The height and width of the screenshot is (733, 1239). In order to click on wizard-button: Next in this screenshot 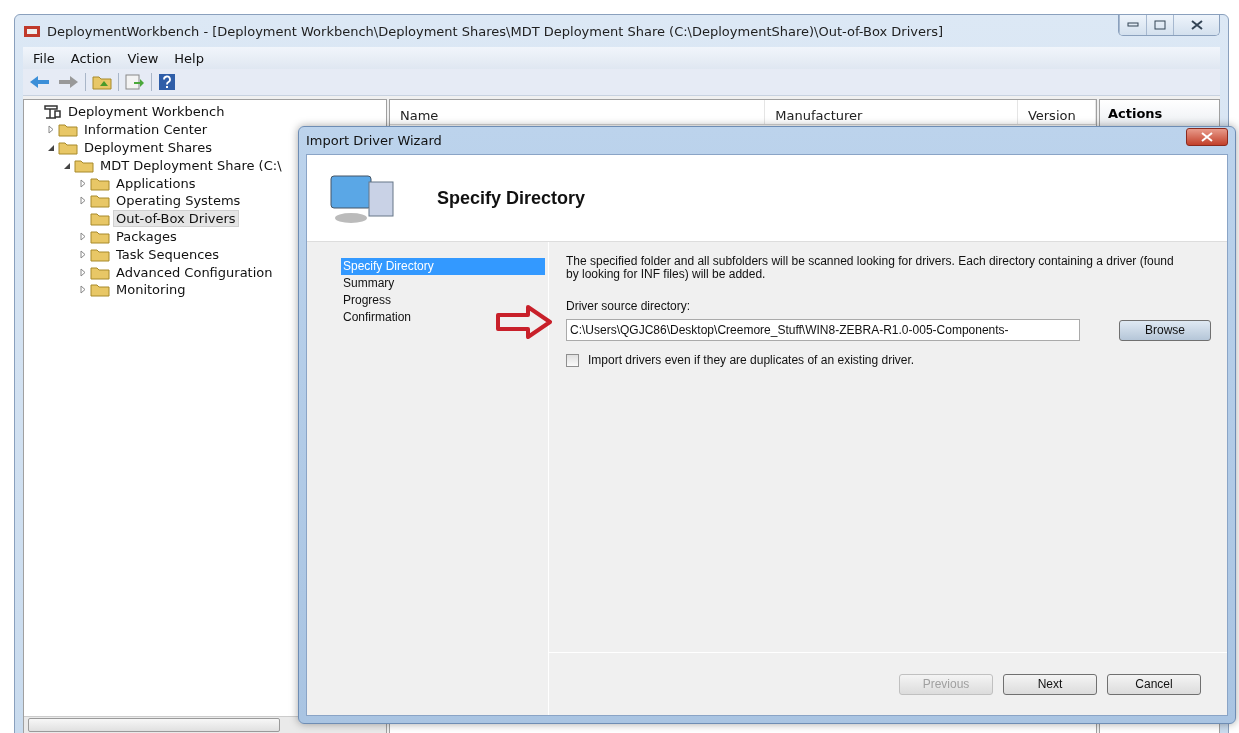, I will do `click(1050, 684)`.